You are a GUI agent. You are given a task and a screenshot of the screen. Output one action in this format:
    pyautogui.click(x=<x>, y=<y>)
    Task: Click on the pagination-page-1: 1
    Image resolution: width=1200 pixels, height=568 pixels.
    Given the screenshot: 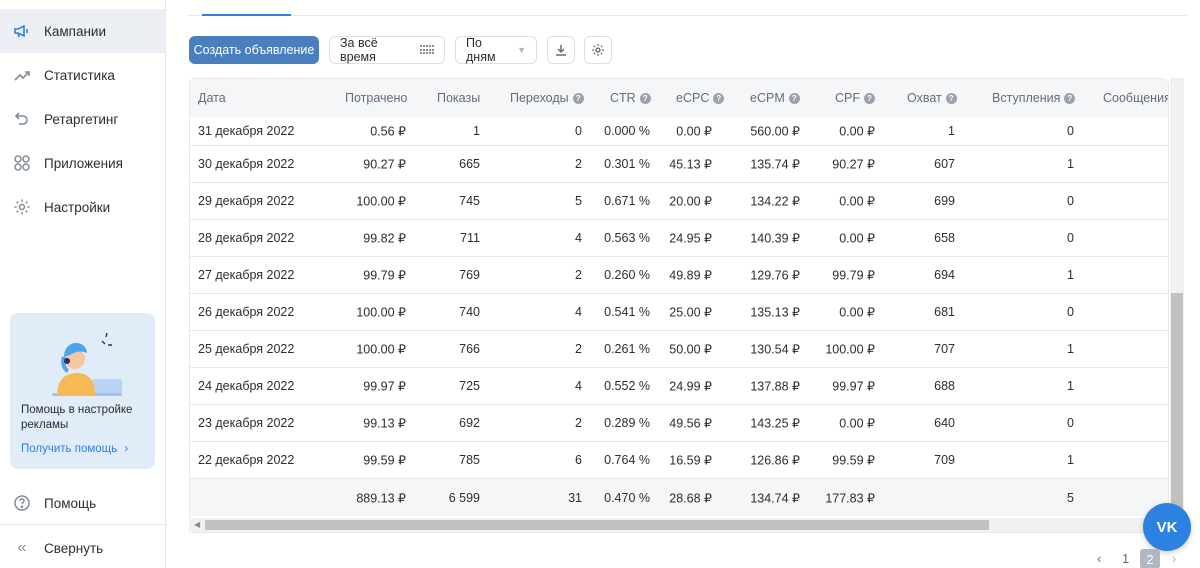 What is the action you would take?
    pyautogui.click(x=1125, y=558)
    